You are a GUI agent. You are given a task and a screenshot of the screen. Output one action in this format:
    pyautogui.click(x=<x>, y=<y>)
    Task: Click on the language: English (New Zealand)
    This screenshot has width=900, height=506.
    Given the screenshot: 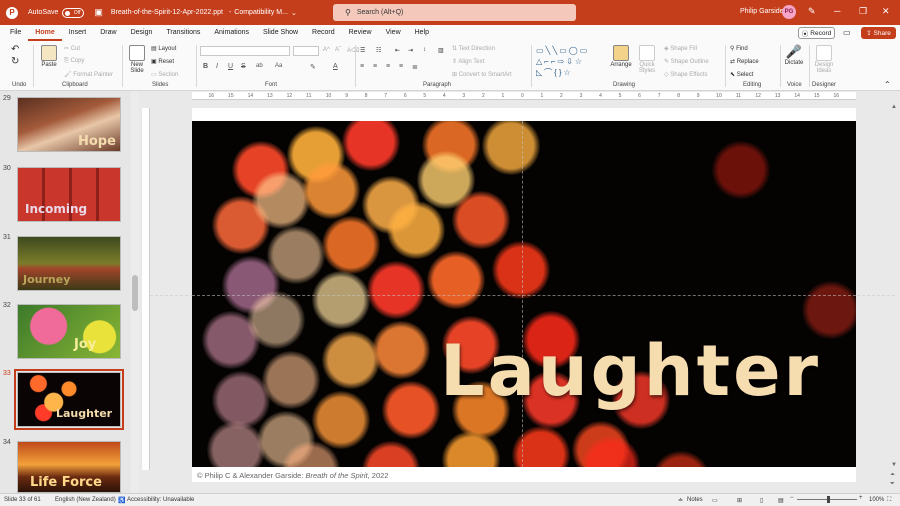 What is the action you would take?
    pyautogui.click(x=85, y=500)
    